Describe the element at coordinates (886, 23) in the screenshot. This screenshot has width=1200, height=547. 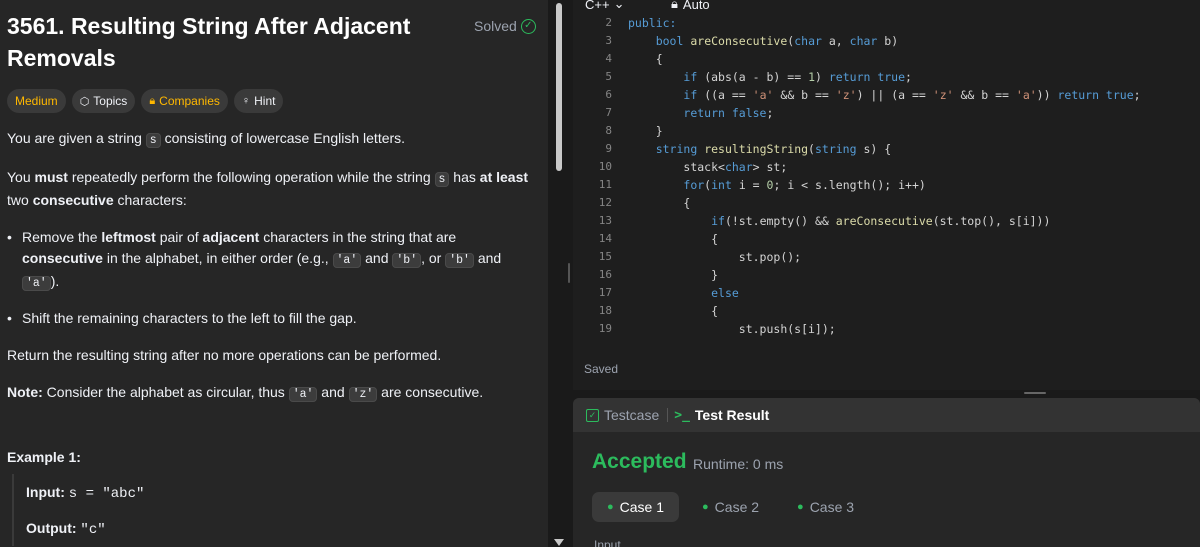
I see `code-line: 2 public:` at that location.